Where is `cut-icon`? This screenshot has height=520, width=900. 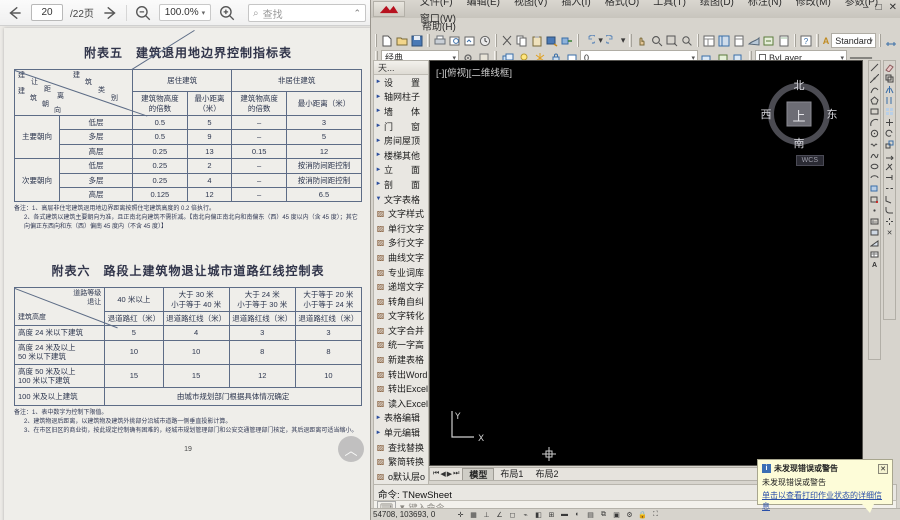 cut-icon is located at coordinates (507, 40).